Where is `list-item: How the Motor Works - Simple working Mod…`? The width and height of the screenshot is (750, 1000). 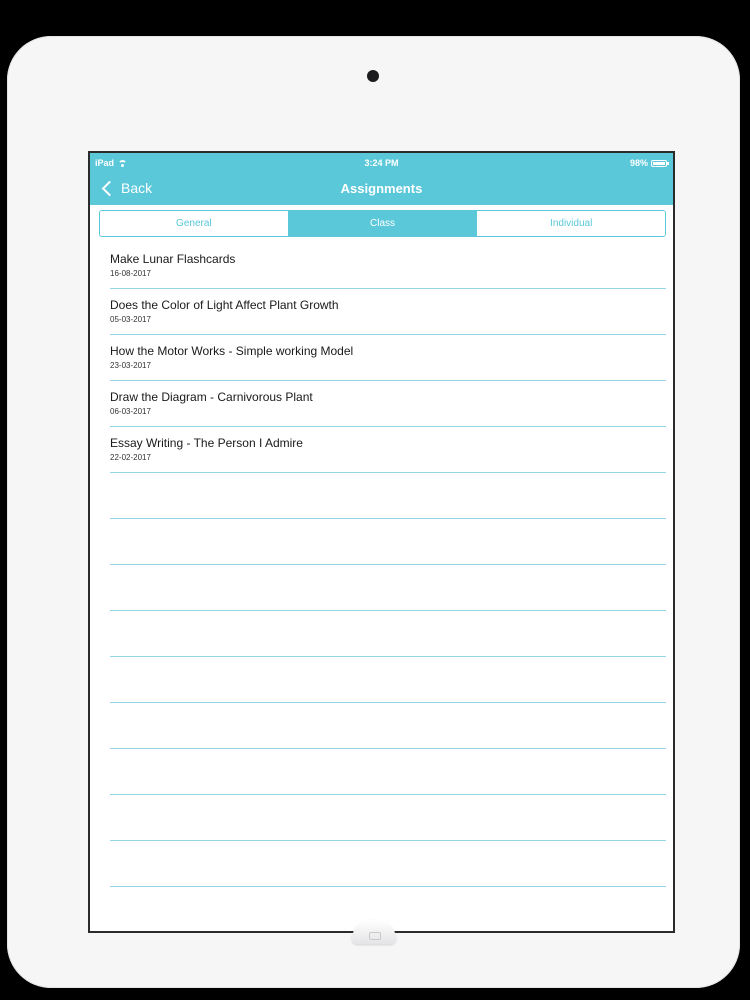
list-item: How the Motor Works - Simple working Mod… is located at coordinates (388, 358).